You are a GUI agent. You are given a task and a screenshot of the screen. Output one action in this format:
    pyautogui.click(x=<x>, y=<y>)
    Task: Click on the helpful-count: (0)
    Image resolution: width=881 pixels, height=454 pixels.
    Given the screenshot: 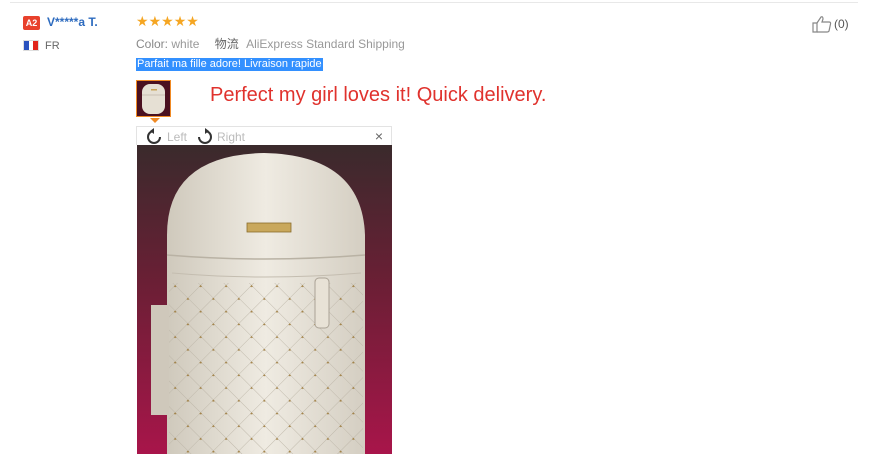 What is the action you would take?
    pyautogui.click(x=841, y=24)
    